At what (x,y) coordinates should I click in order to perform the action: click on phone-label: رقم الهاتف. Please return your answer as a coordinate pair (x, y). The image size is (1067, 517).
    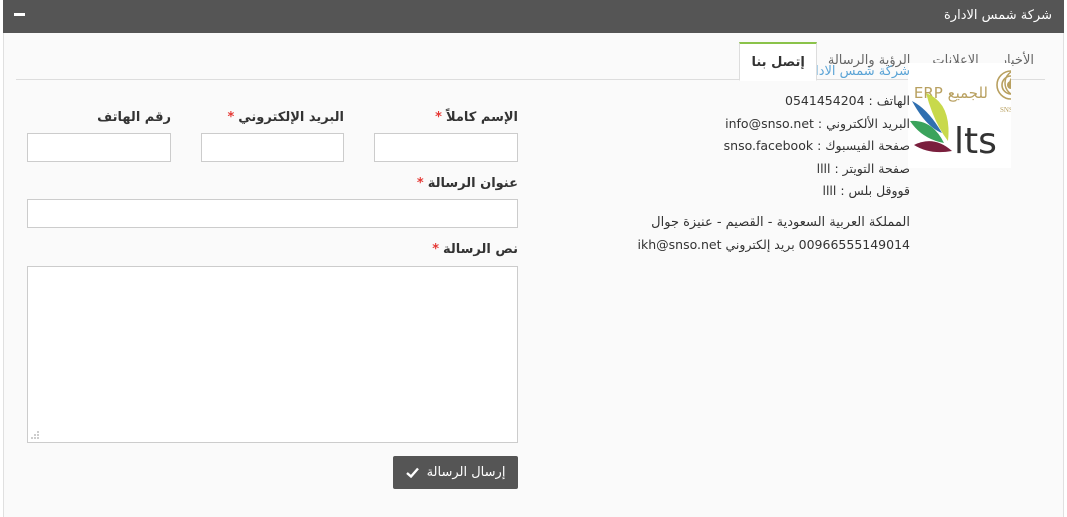
    Looking at the image, I should click on (134, 117).